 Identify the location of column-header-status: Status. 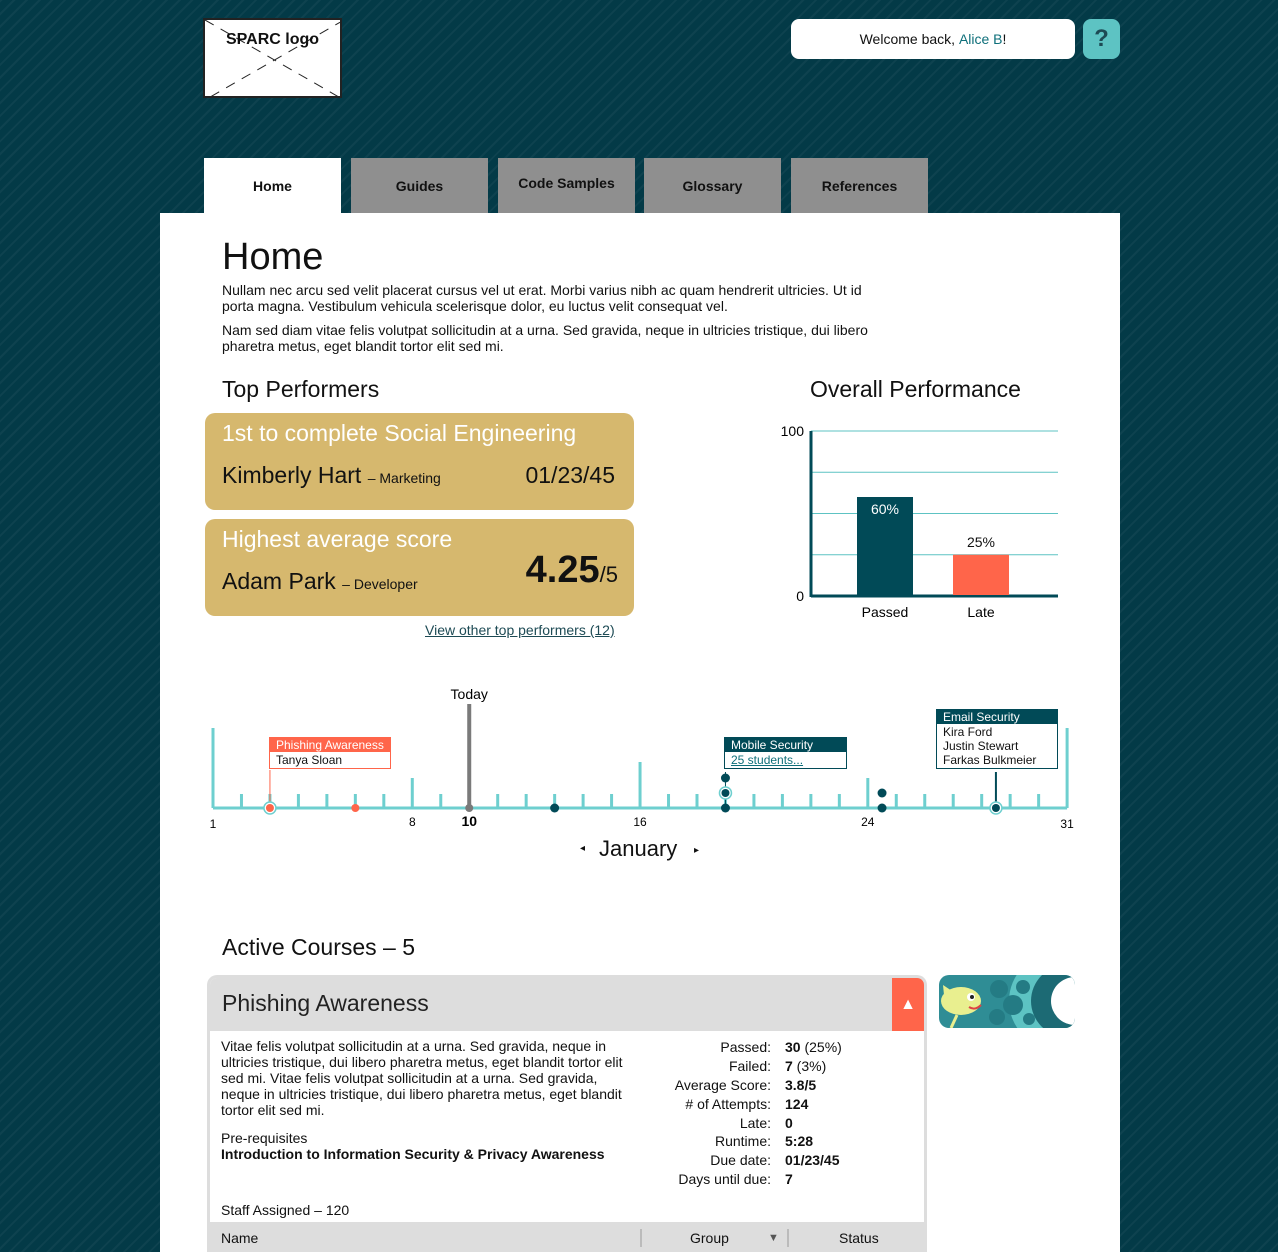
(859, 1238).